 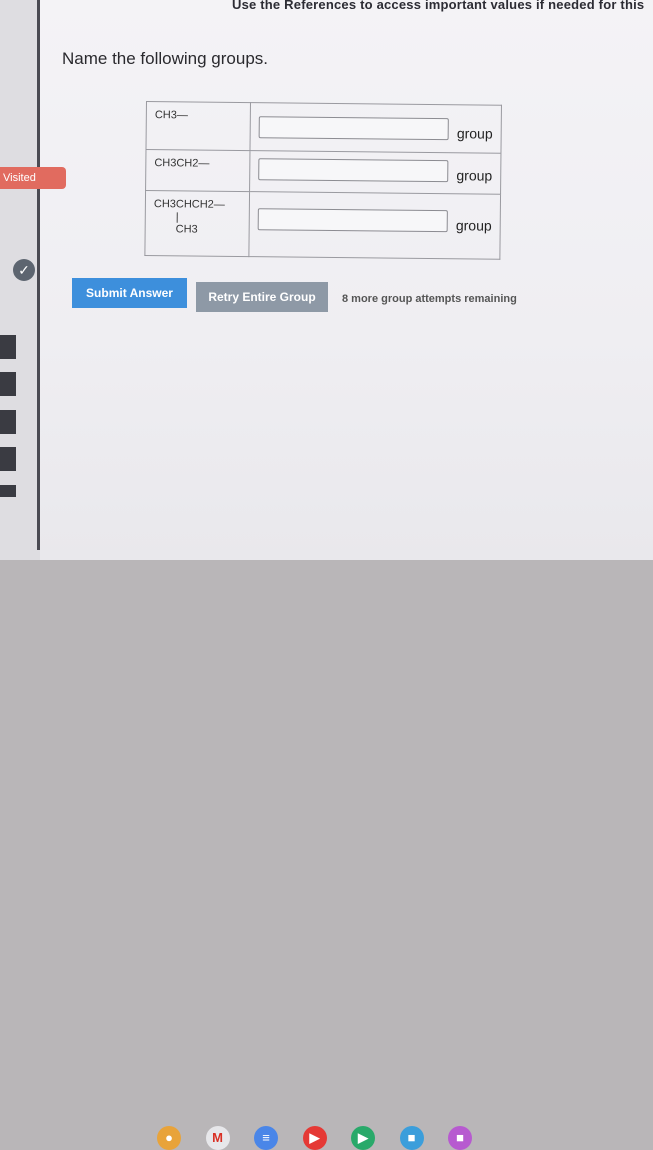 I want to click on formula-cell: CH3—, so click(x=198, y=126).